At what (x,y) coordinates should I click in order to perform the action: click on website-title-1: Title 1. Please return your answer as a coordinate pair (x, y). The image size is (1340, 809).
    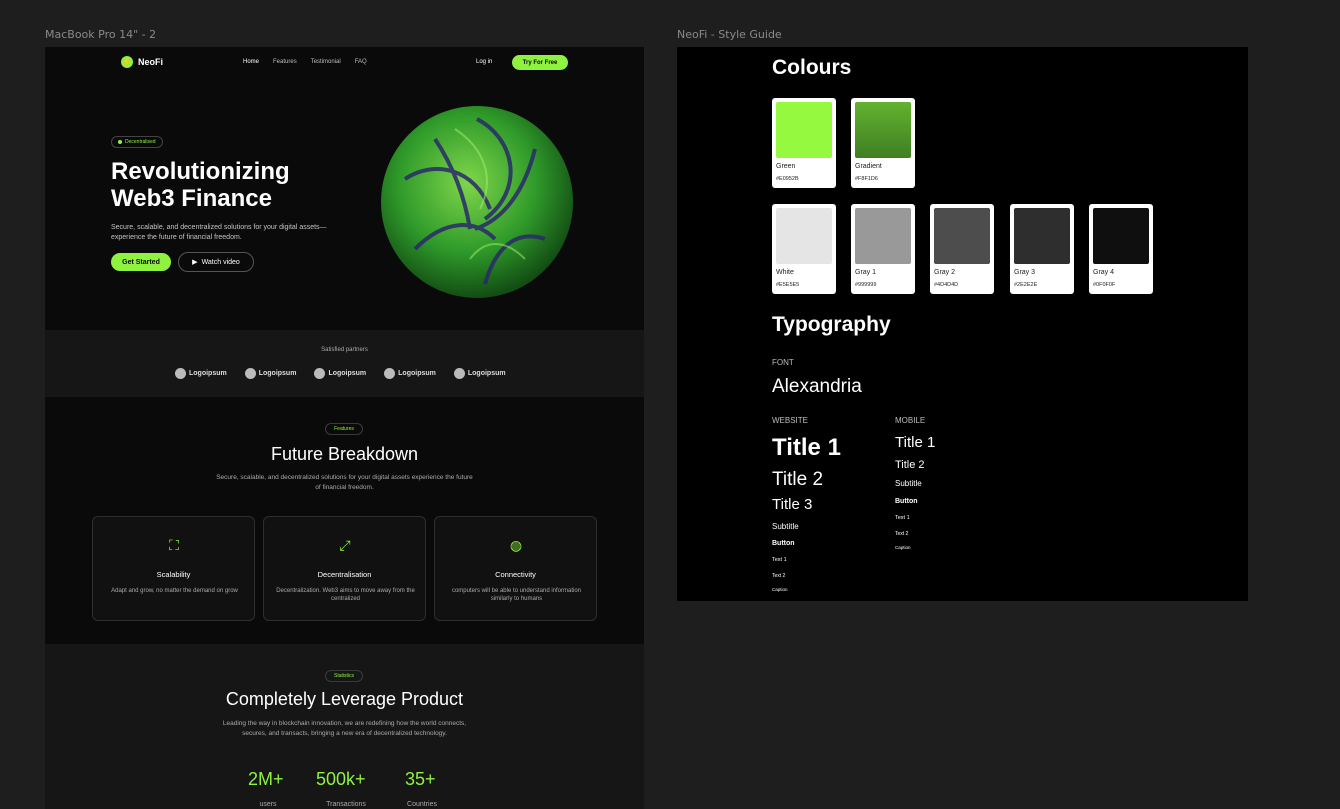
    Looking at the image, I should click on (806, 447).